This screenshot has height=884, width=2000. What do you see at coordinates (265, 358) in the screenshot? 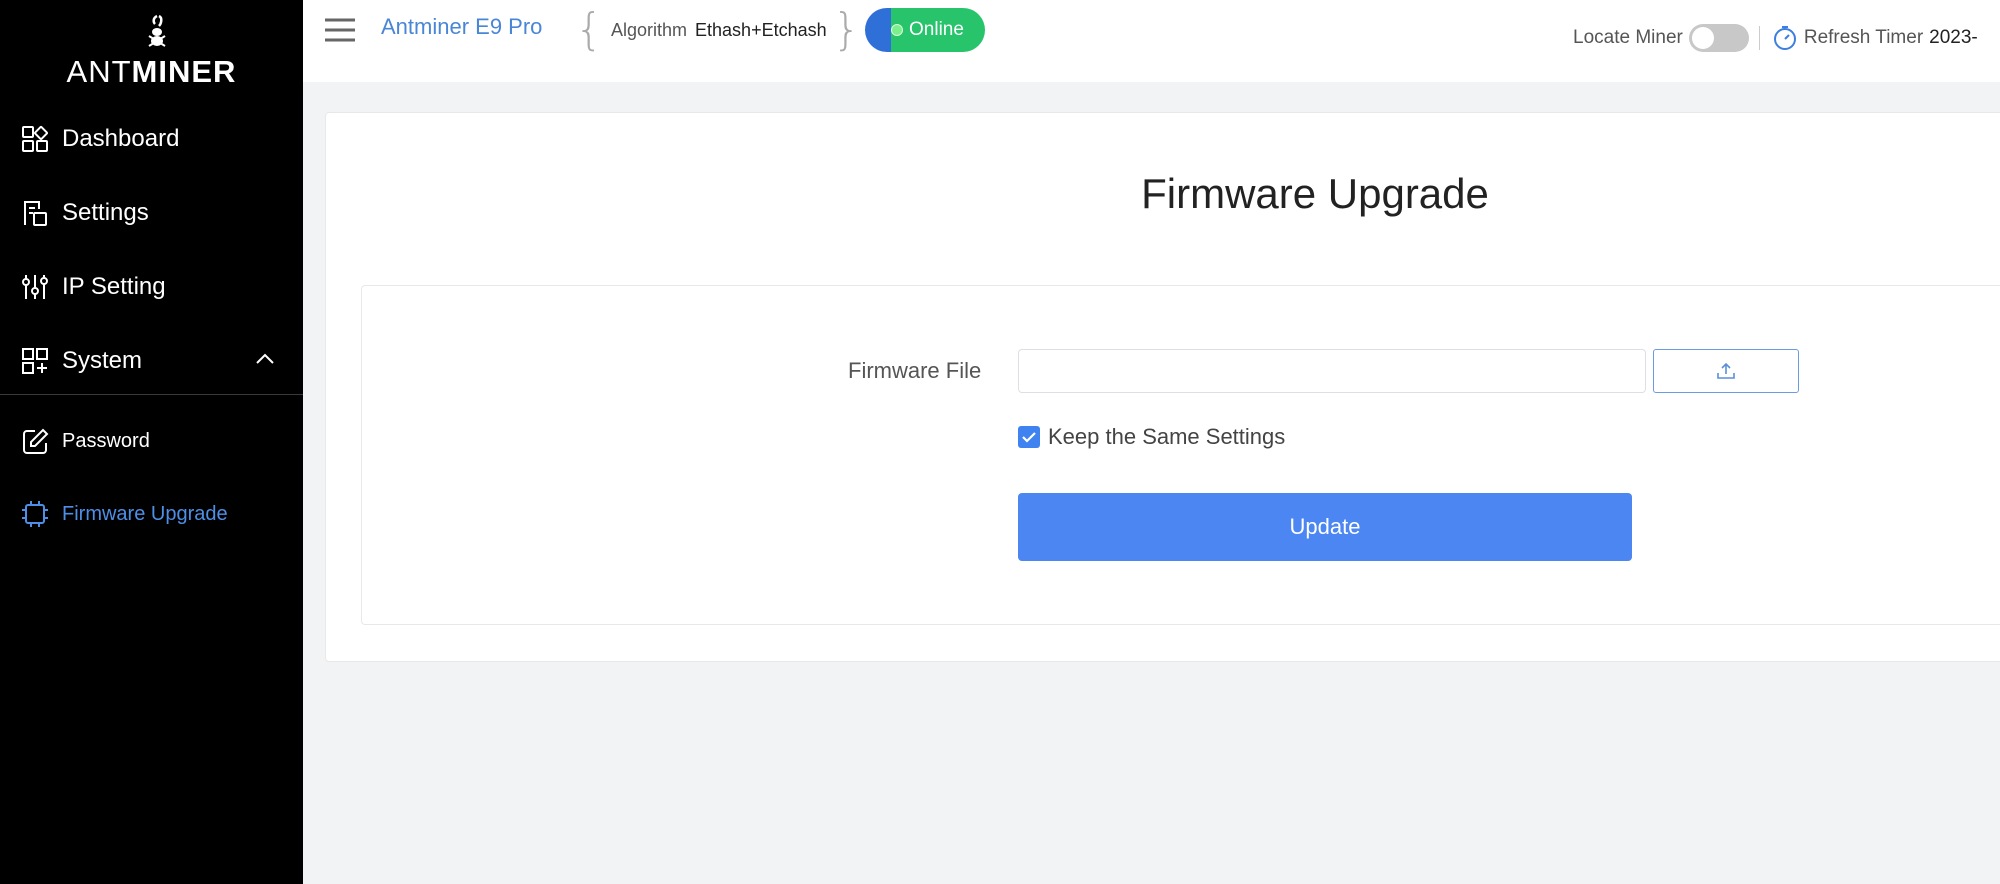
I see `chevron-up-icon` at bounding box center [265, 358].